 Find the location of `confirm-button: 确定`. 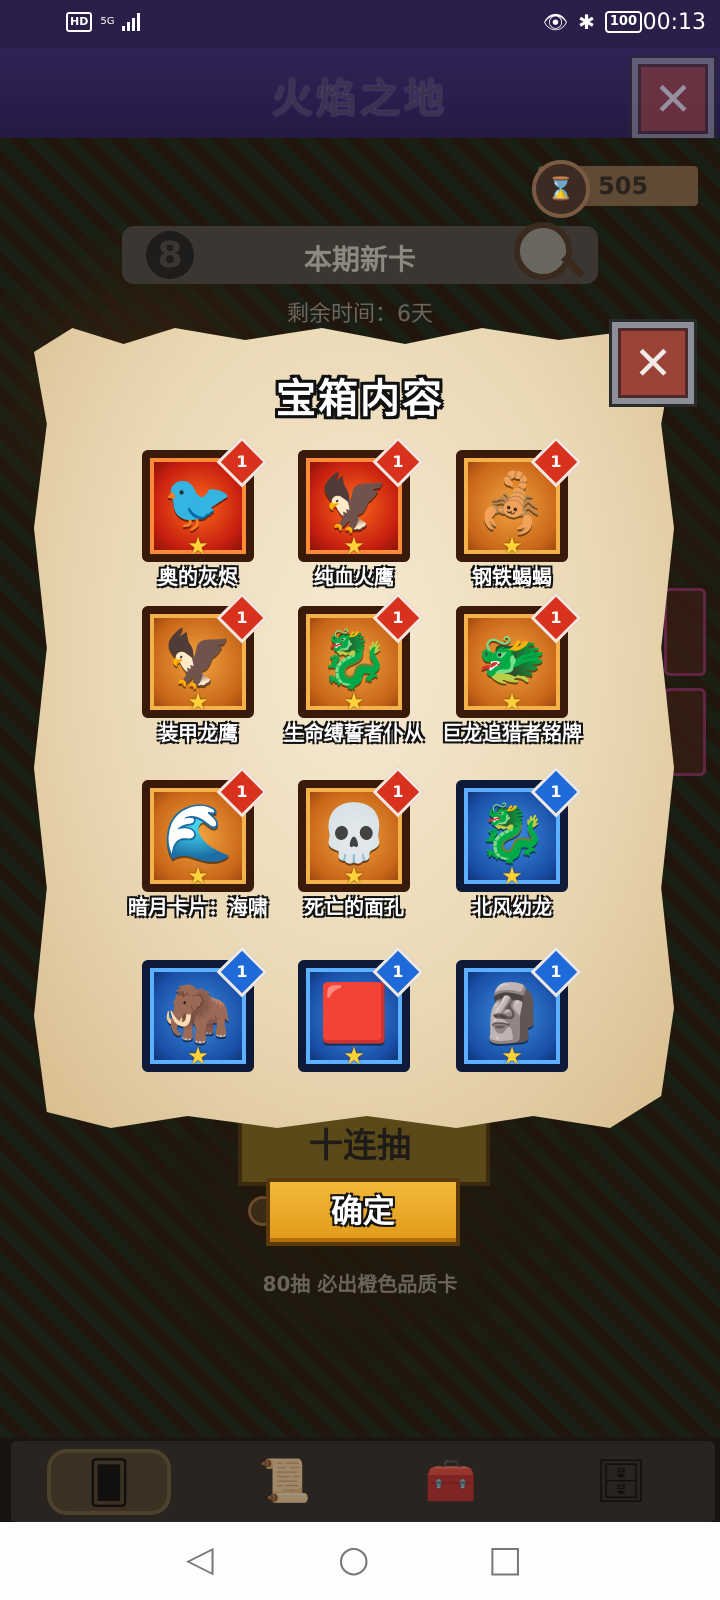

confirm-button: 确定 is located at coordinates (363, 1212).